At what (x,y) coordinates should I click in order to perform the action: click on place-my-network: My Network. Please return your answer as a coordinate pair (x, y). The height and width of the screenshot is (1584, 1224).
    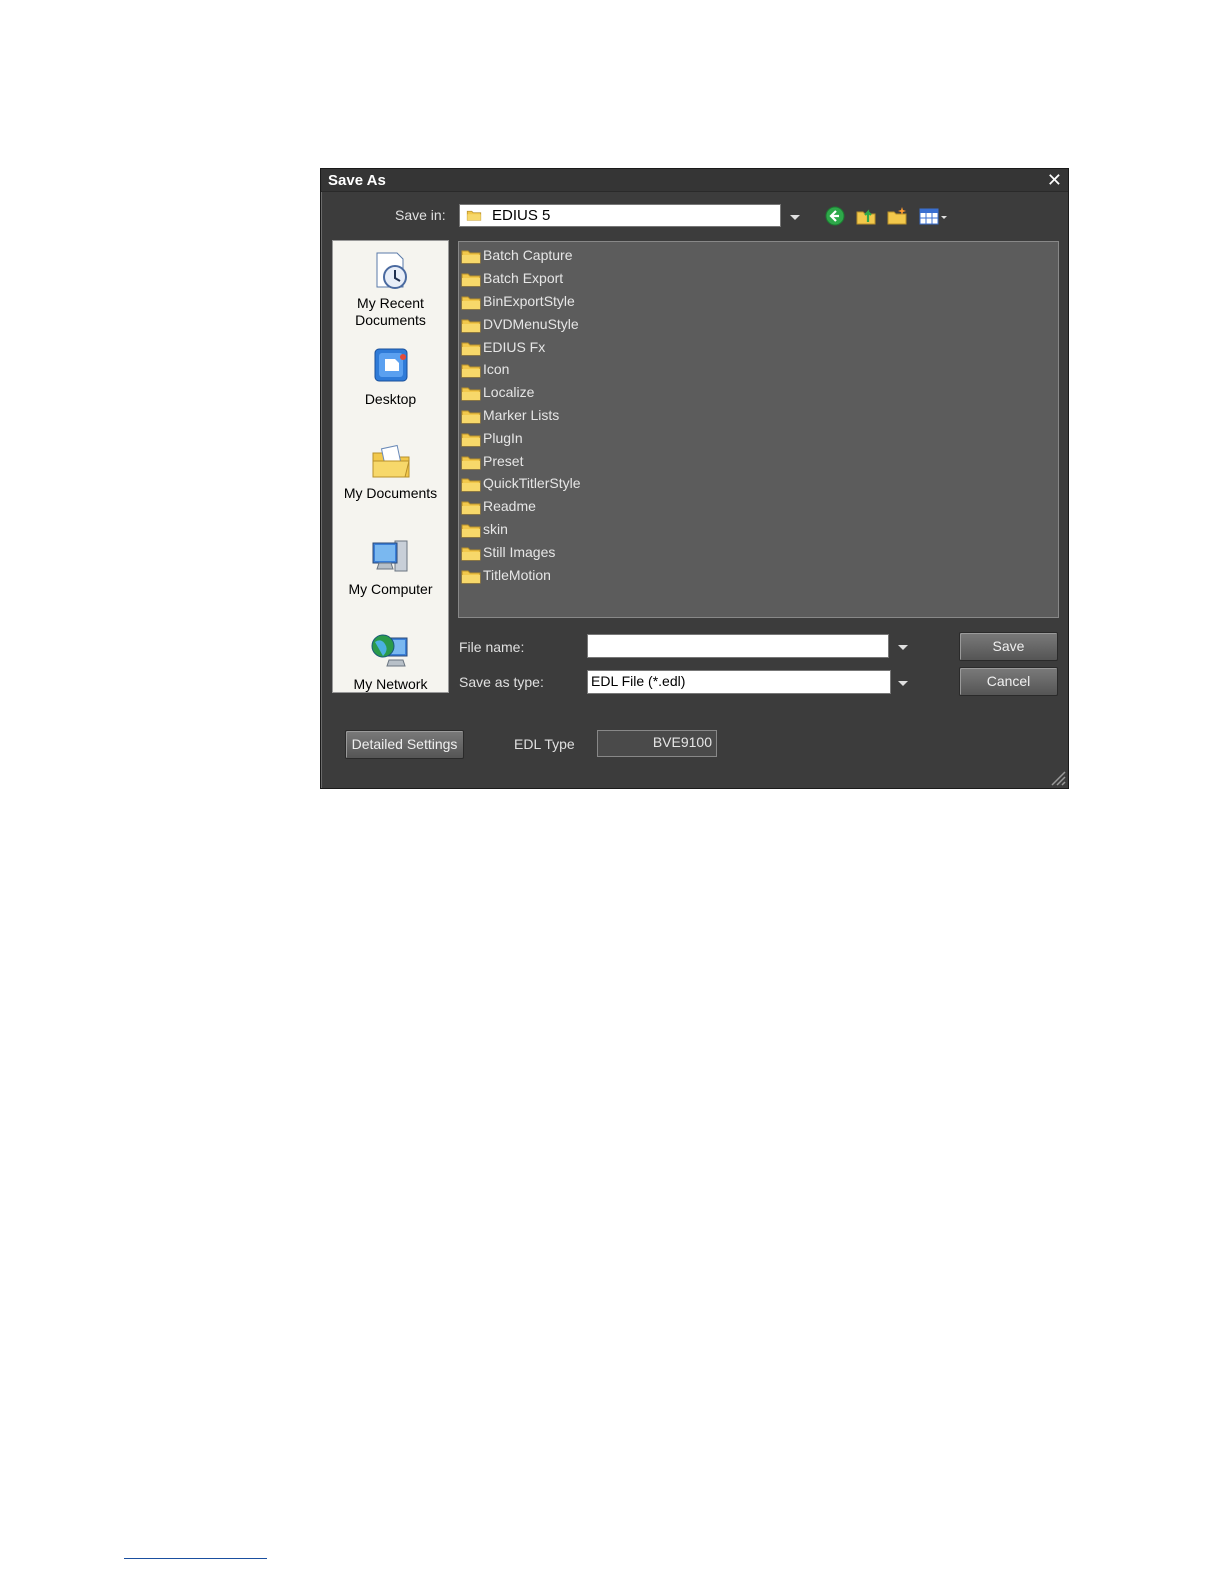
    Looking at the image, I should click on (390, 661).